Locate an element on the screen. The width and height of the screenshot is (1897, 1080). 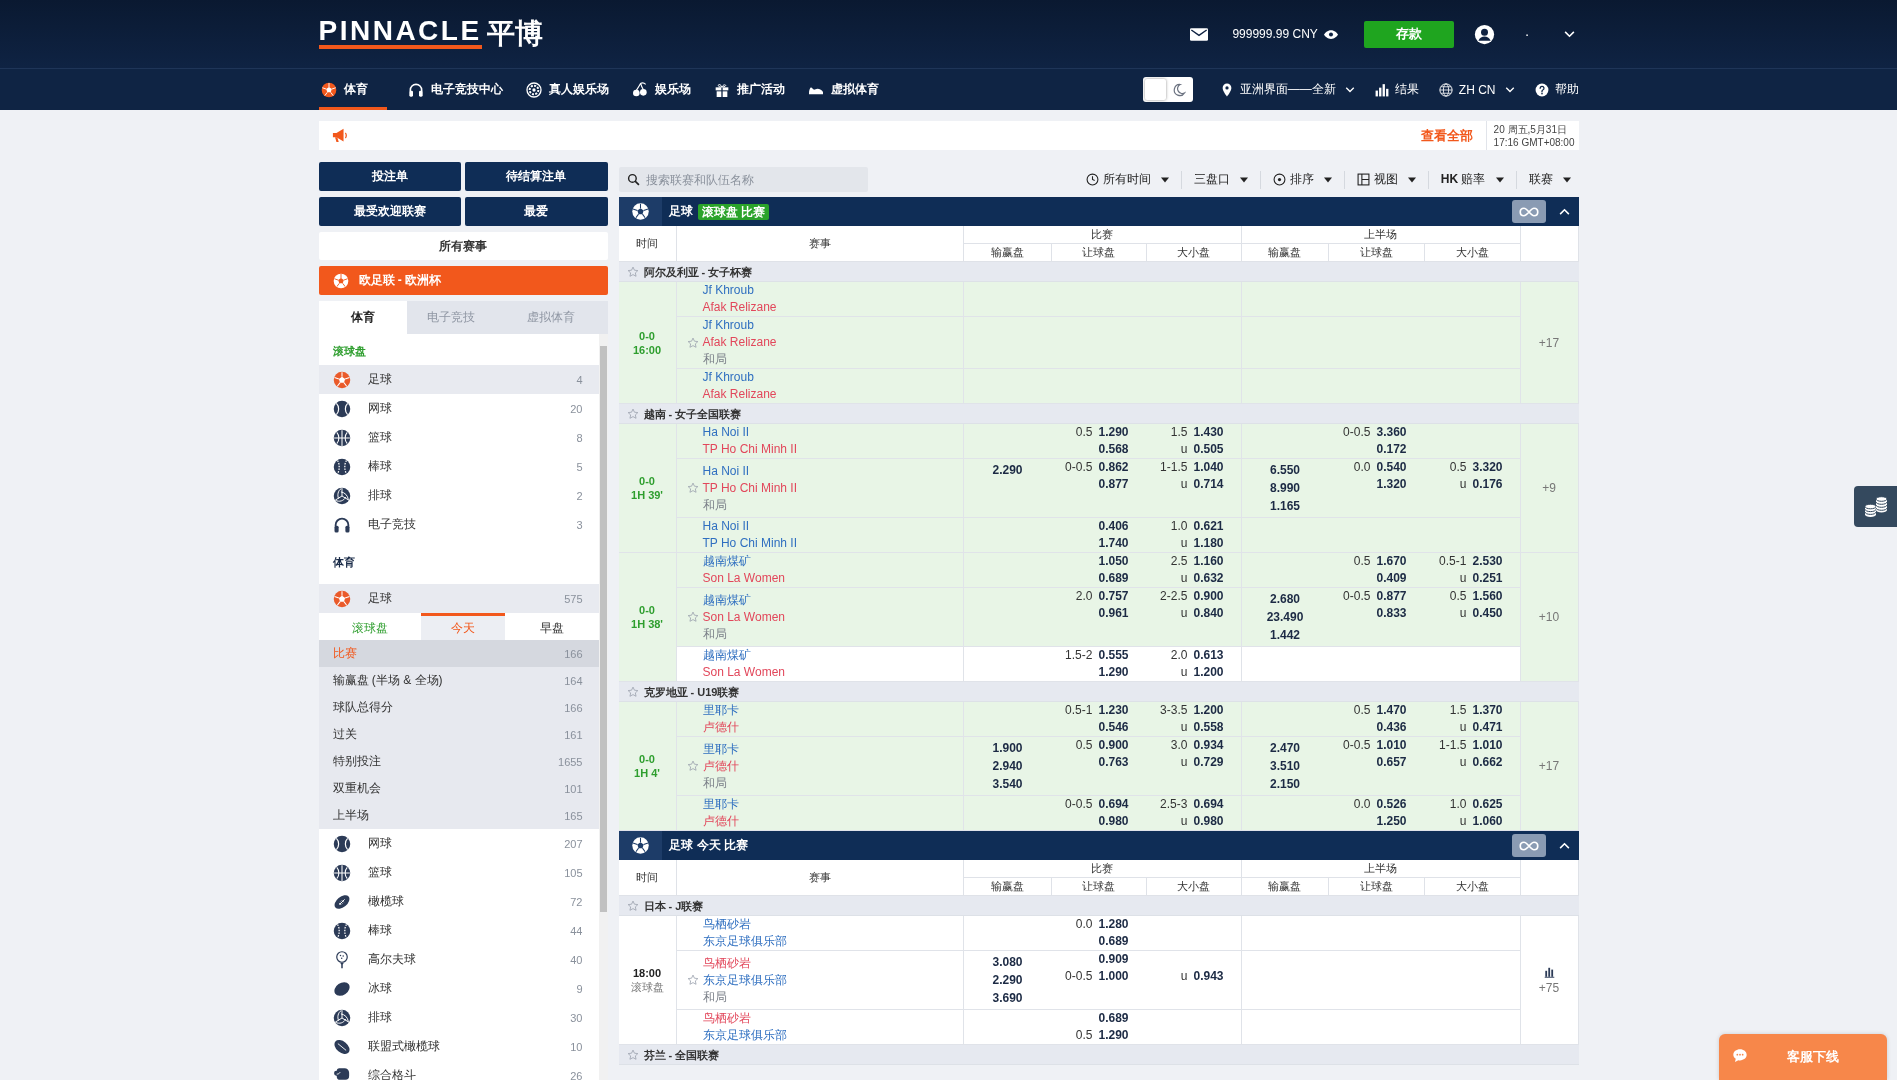
odds-value: 0.558 is located at coordinates (1208, 727).